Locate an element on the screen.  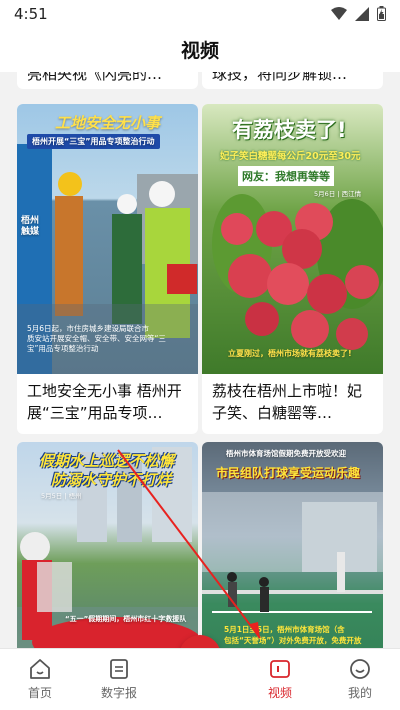
thumb-caption-line: 宝”用品专项整治行动 is located at coordinates (63, 348).